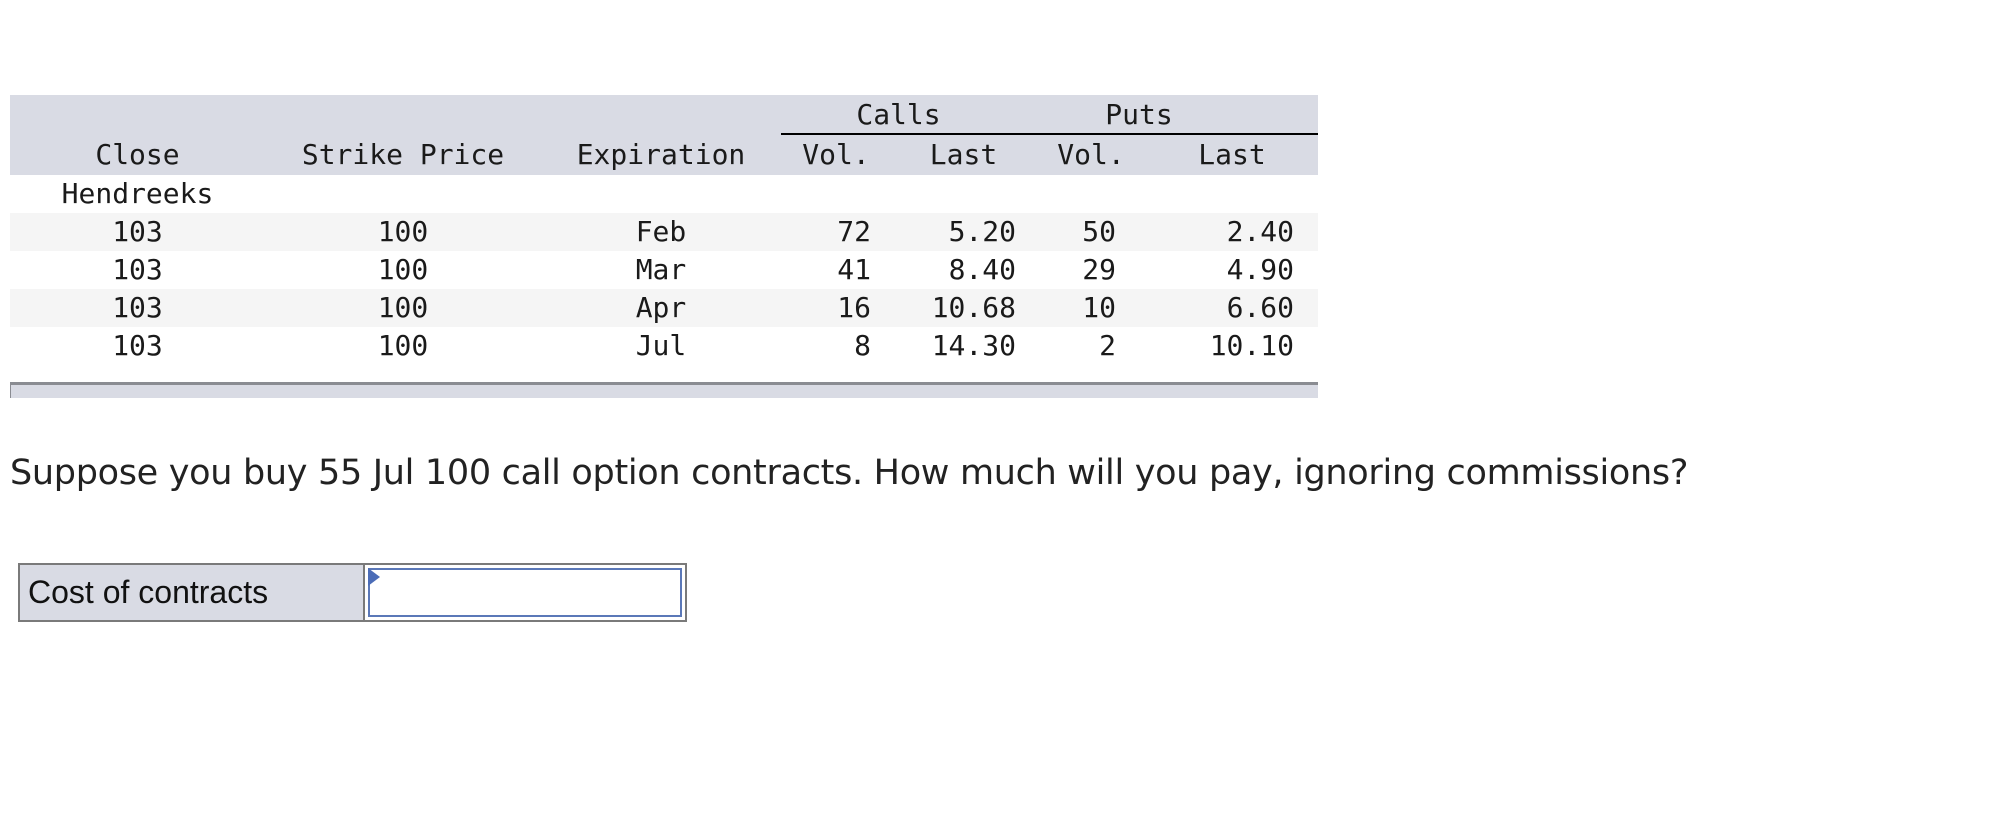 This screenshot has width=1995, height=815. I want to click on calls-vol-cell: 8, so click(862, 345).